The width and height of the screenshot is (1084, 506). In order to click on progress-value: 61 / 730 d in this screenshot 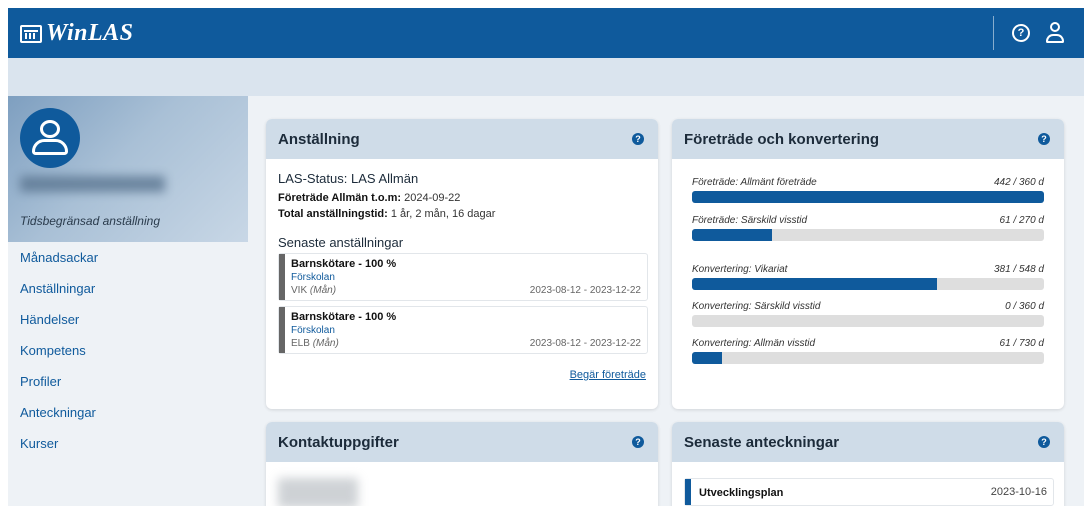, I will do `click(1021, 343)`.